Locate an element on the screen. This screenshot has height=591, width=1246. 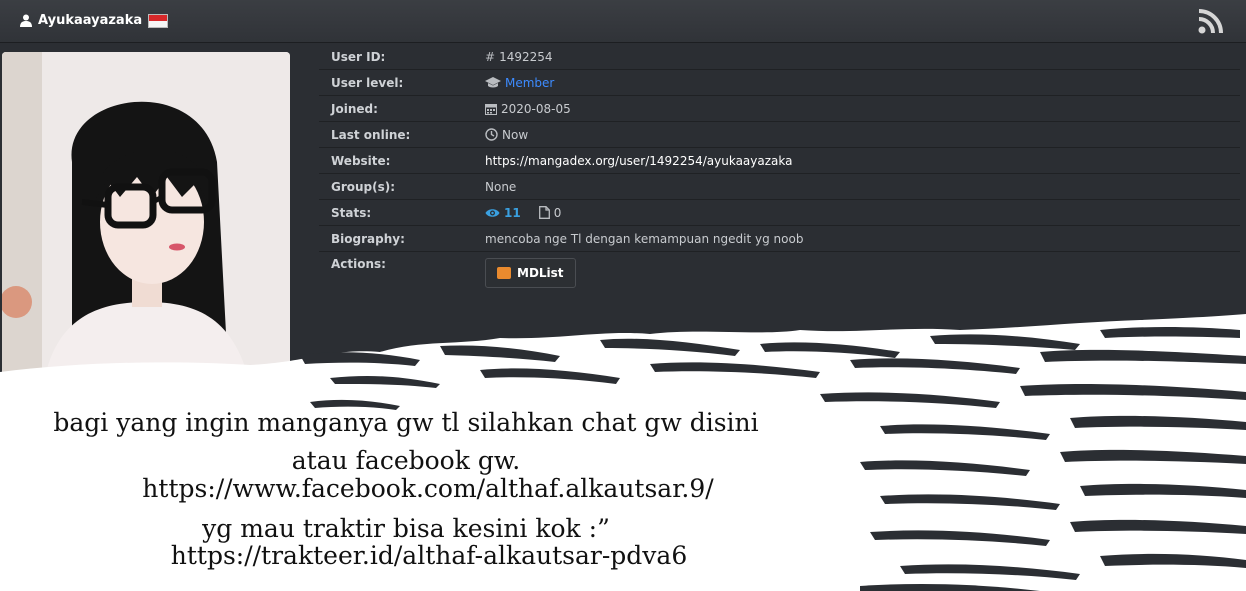
avatar is located at coordinates (146, 222).